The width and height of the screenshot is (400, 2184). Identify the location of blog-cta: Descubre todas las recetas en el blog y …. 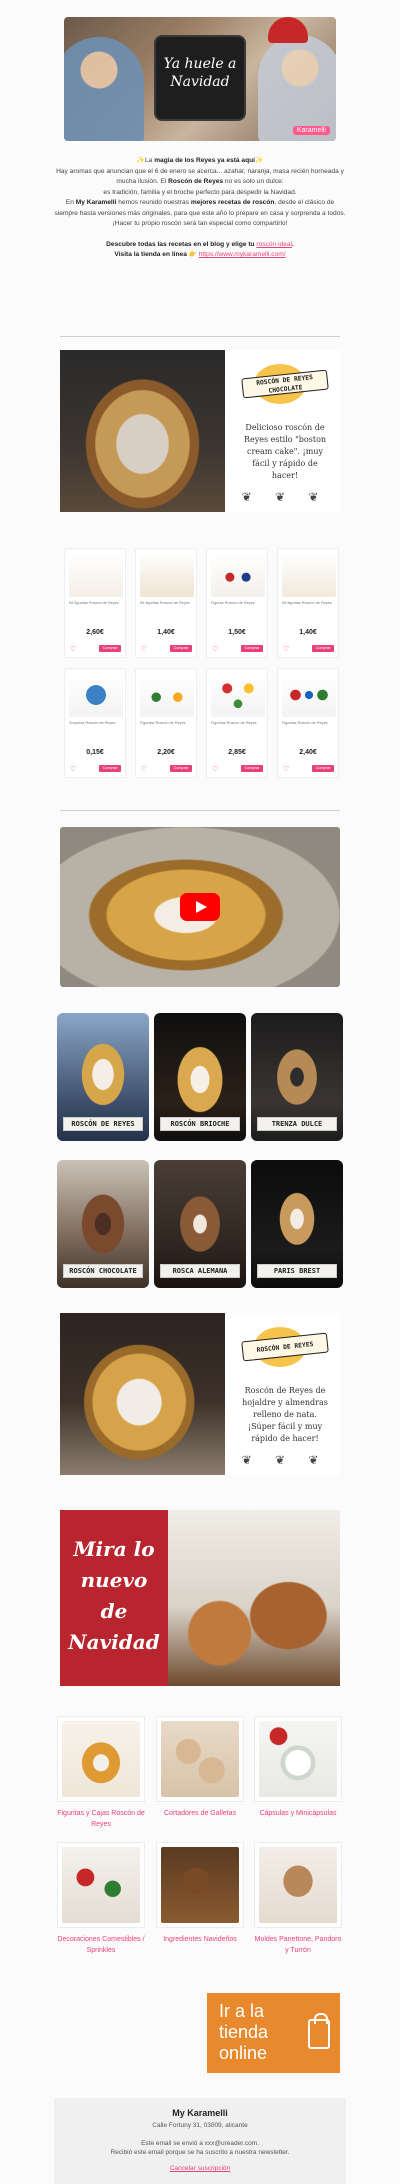
(200, 245).